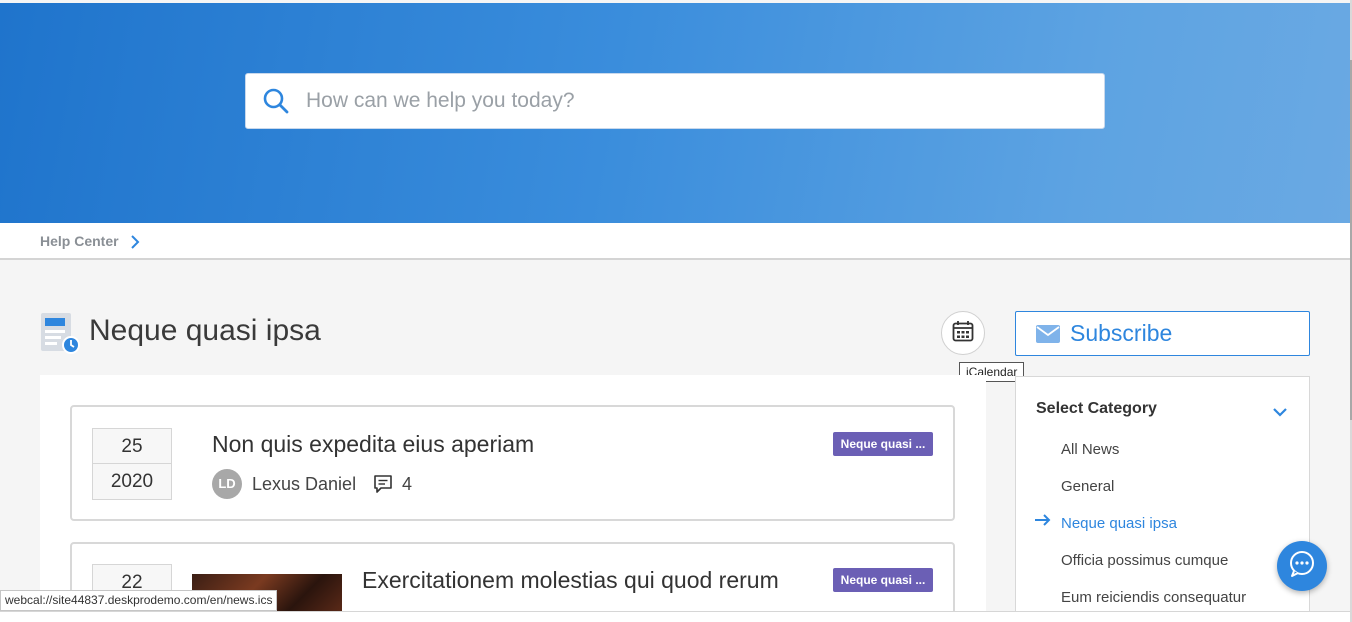  Describe the element at coordinates (570, 580) in the screenshot. I see `article-title: Exercitationem molestias qui quod rerum` at that location.